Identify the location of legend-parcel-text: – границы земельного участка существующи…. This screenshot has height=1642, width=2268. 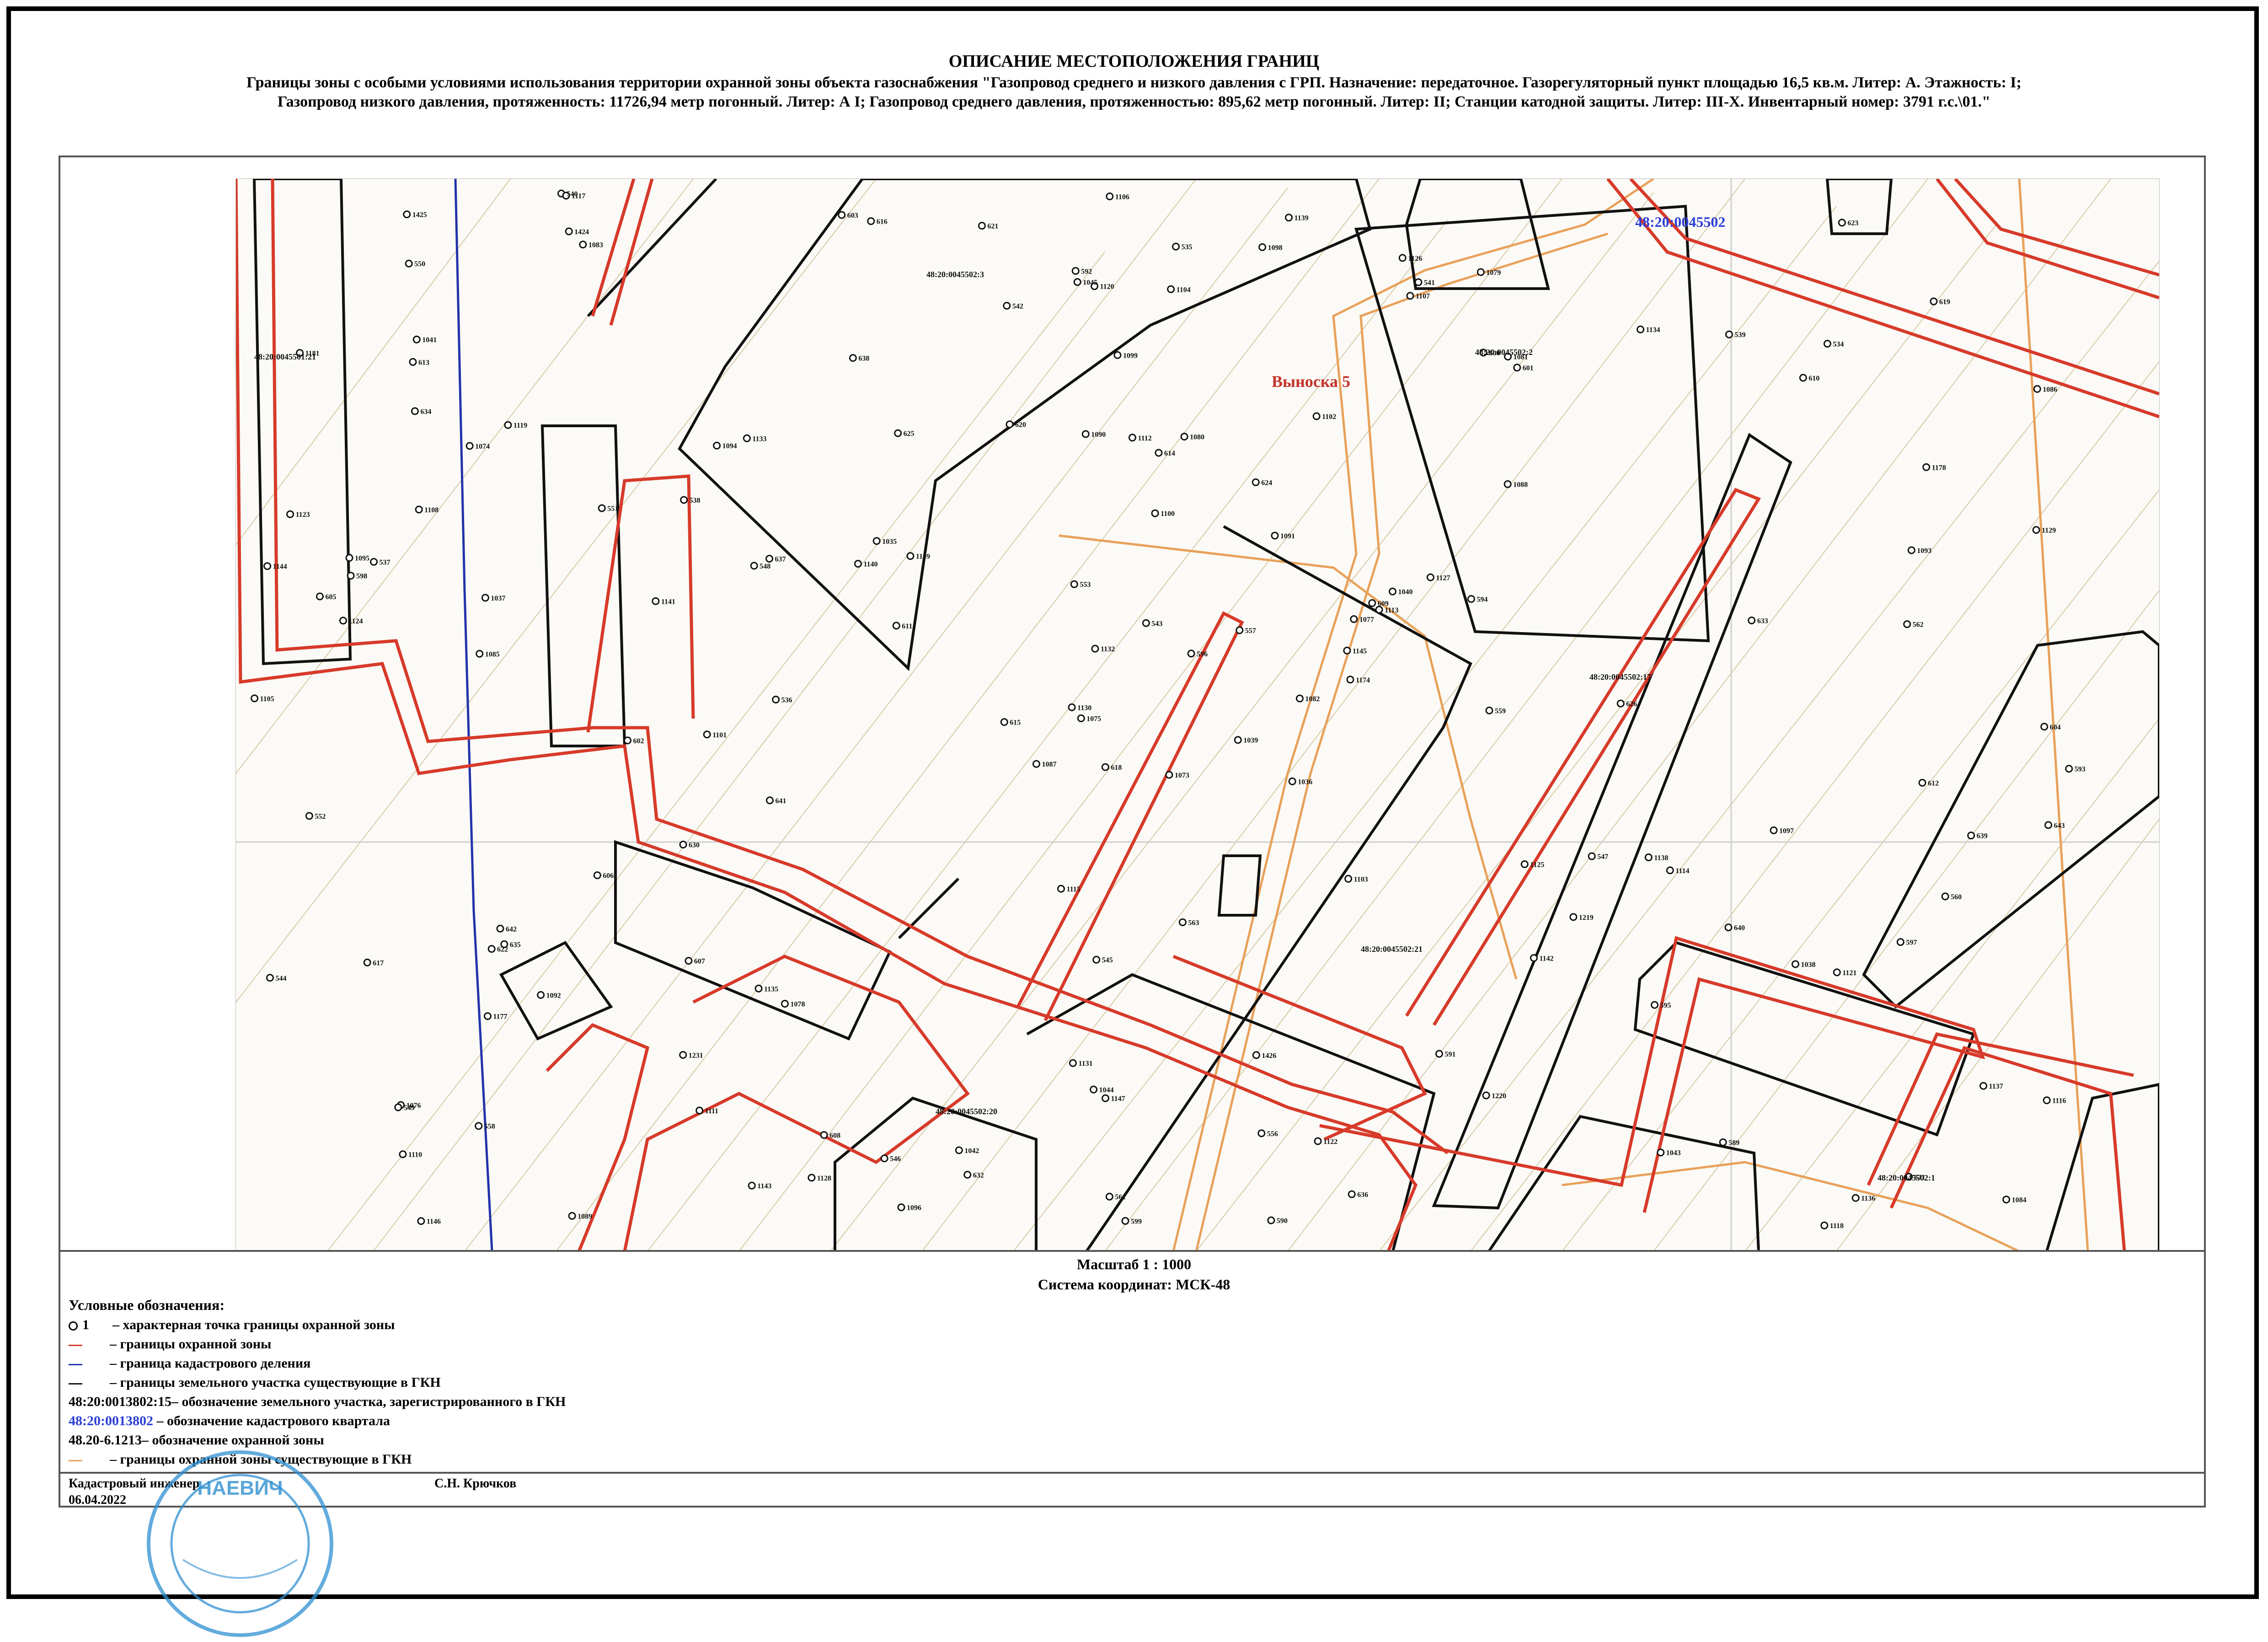
(275, 1383).